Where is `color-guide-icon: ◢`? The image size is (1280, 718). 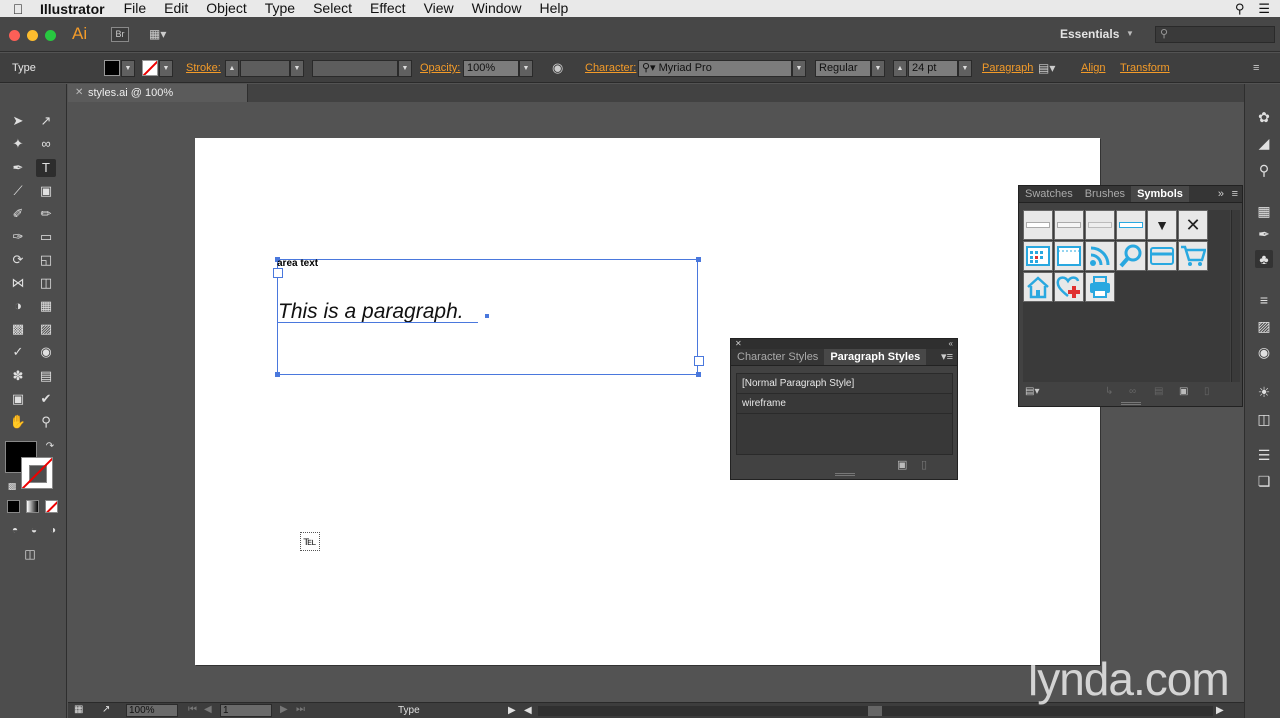
color-guide-icon: ◢ is located at coordinates (1264, 143).